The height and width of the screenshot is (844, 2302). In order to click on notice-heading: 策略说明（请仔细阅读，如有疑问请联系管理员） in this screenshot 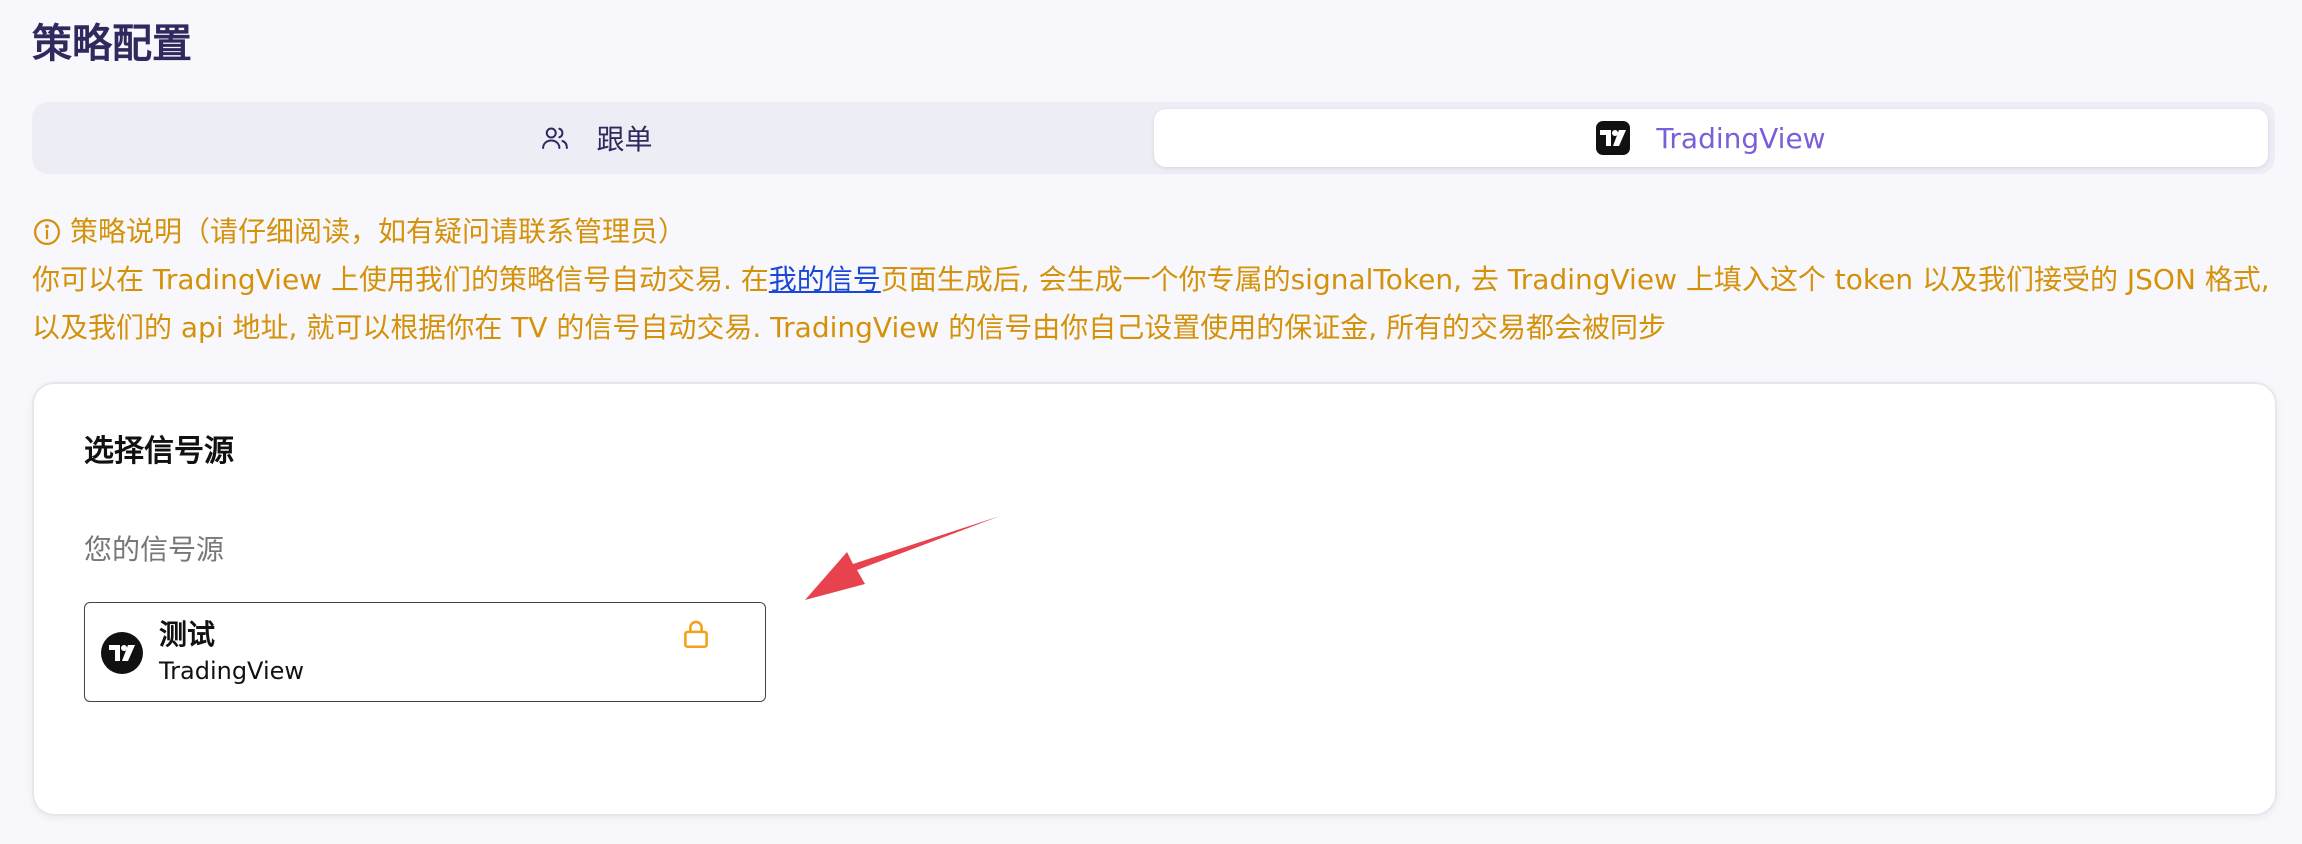, I will do `click(378, 231)`.